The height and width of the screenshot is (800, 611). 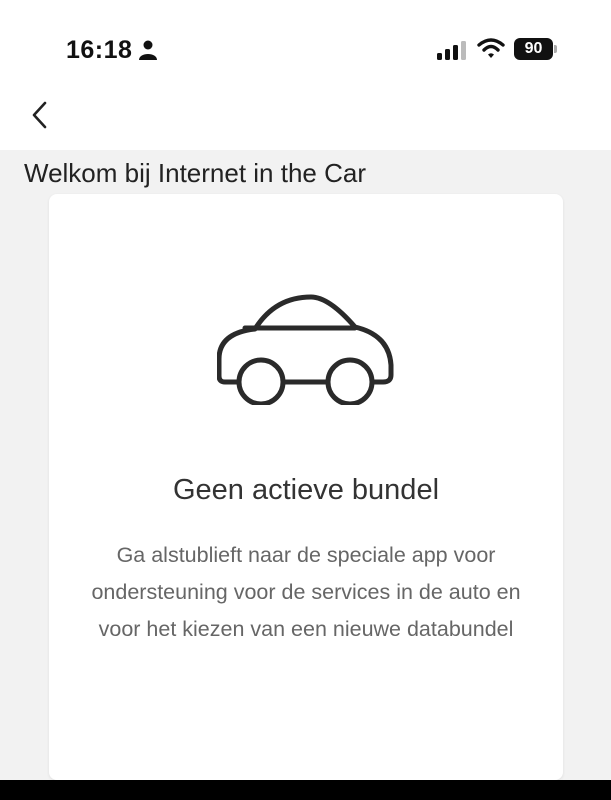 I want to click on car-icon, so click(x=305, y=349).